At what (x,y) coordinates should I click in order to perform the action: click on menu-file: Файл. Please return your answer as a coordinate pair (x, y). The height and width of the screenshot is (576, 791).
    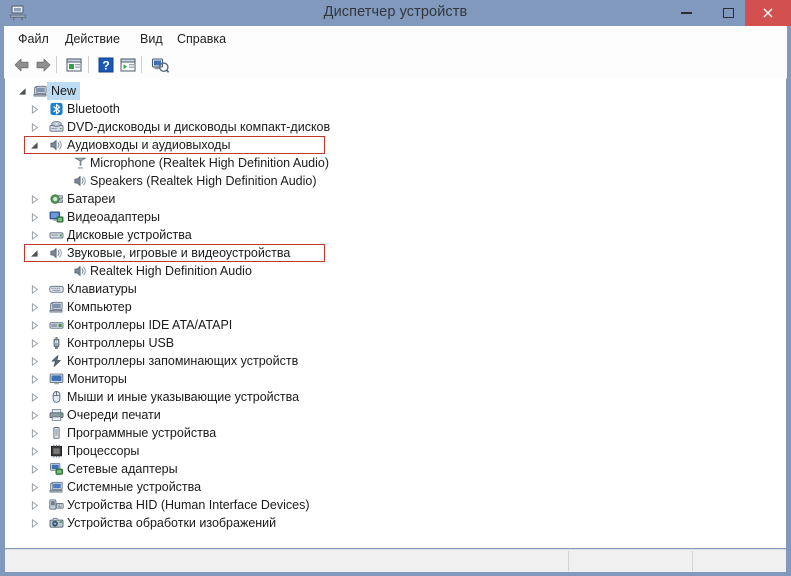
    Looking at the image, I should click on (33, 39).